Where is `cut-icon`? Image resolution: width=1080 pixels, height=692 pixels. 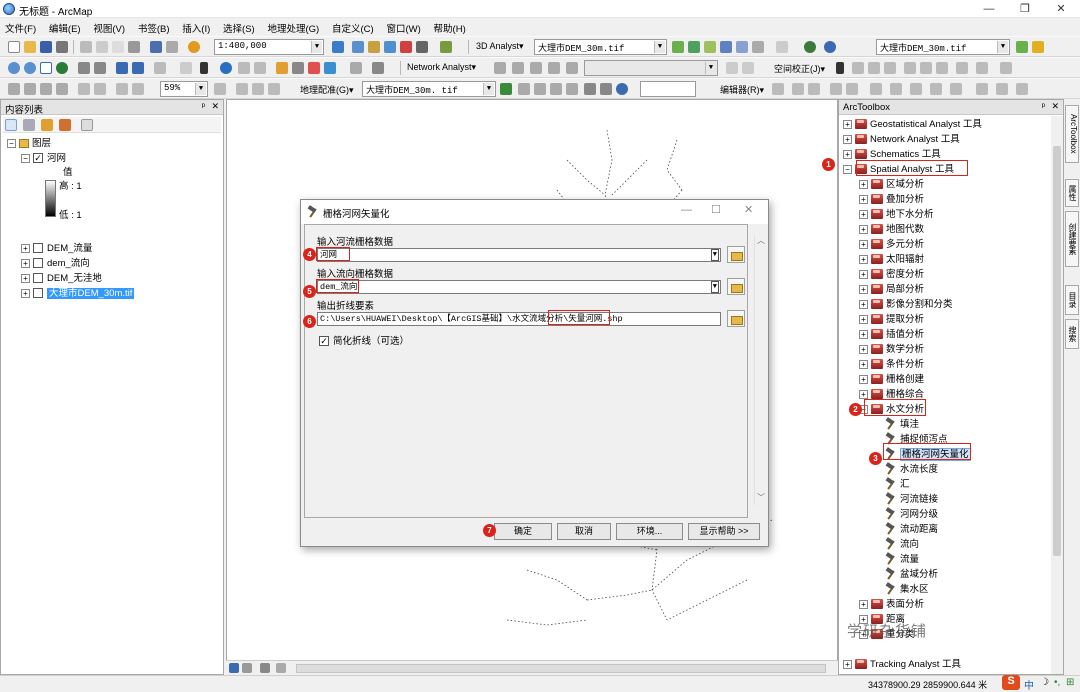 cut-icon is located at coordinates (86, 47).